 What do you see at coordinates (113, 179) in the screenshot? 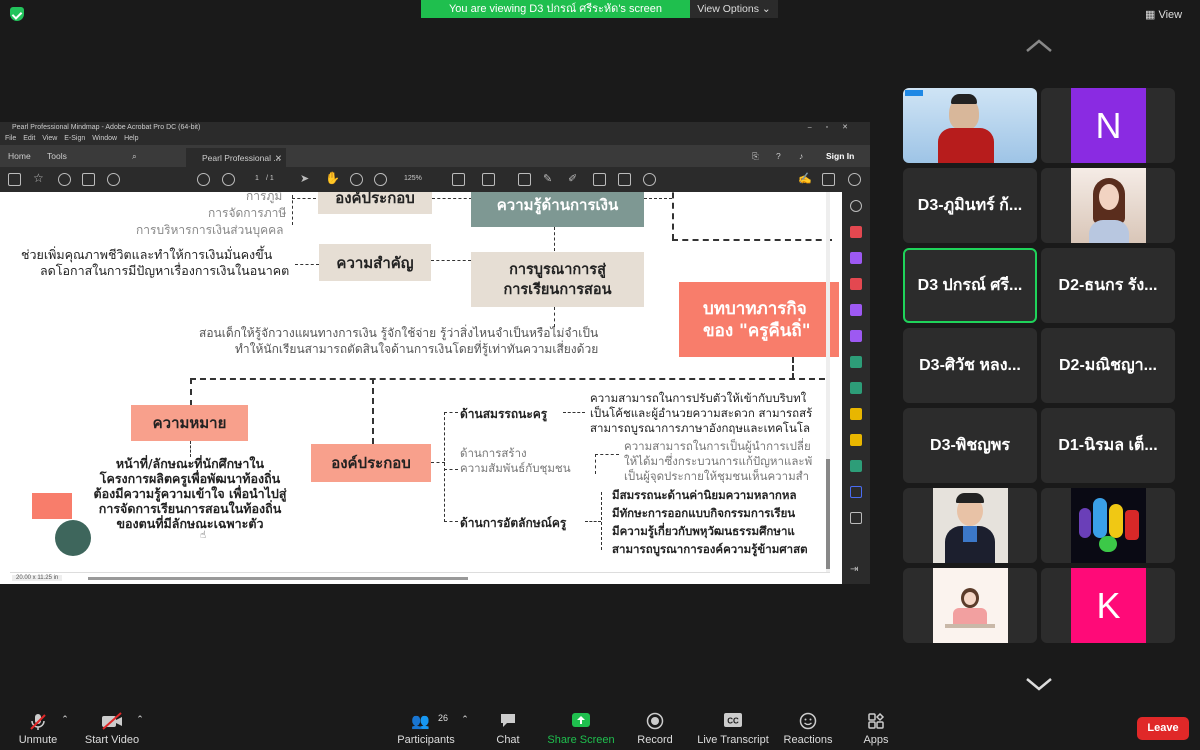
I see `zoom-search-icon` at bounding box center [113, 179].